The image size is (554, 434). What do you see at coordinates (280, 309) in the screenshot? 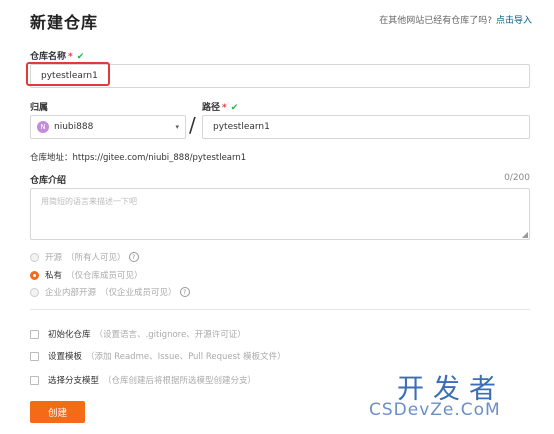
I see `divider` at bounding box center [280, 309].